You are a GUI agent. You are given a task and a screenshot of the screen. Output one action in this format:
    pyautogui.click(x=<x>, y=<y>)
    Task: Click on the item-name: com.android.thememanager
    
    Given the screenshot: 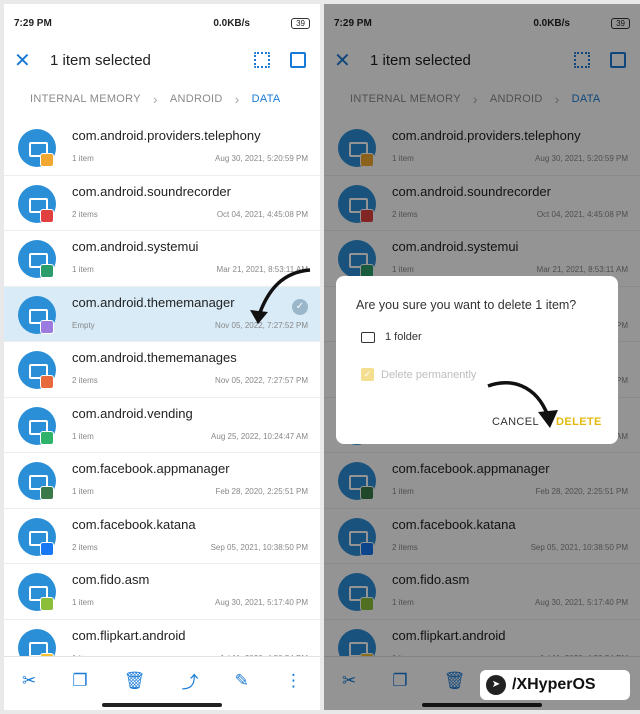 What is the action you would take?
    pyautogui.click(x=153, y=302)
    